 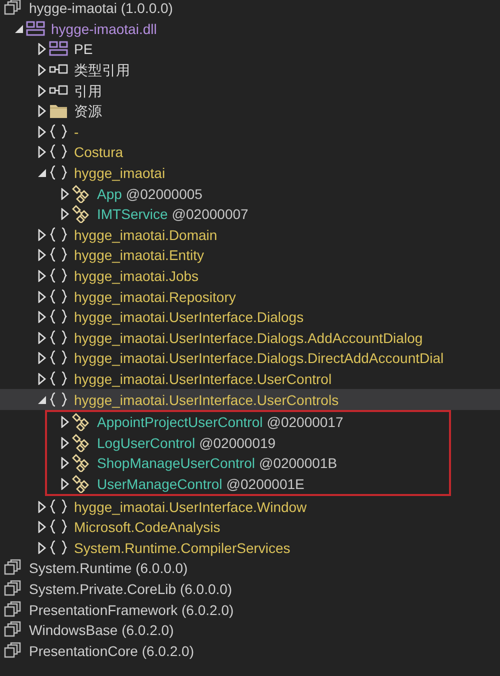 I want to click on pe-icon, so click(x=58, y=49).